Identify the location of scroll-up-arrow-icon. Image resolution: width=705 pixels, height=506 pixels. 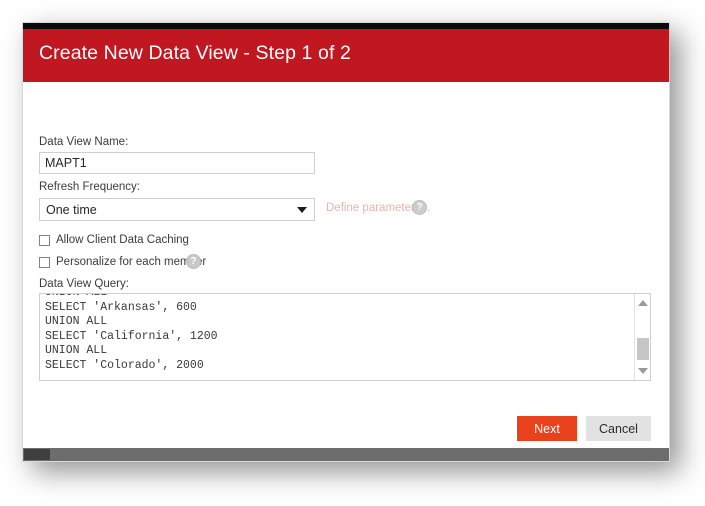
(643, 303).